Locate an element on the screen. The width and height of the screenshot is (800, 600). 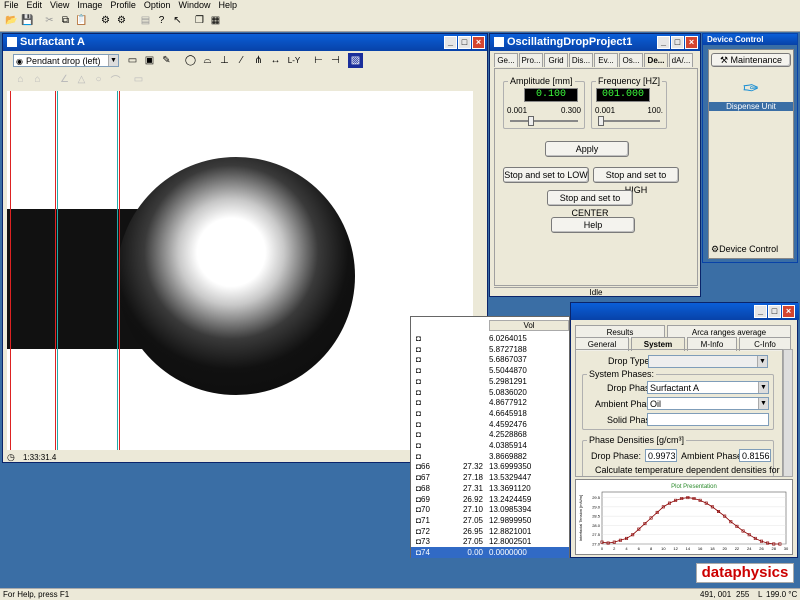
table-row: 71 27.05 12.9899950 ◘ is located at coordinates (490, 520).